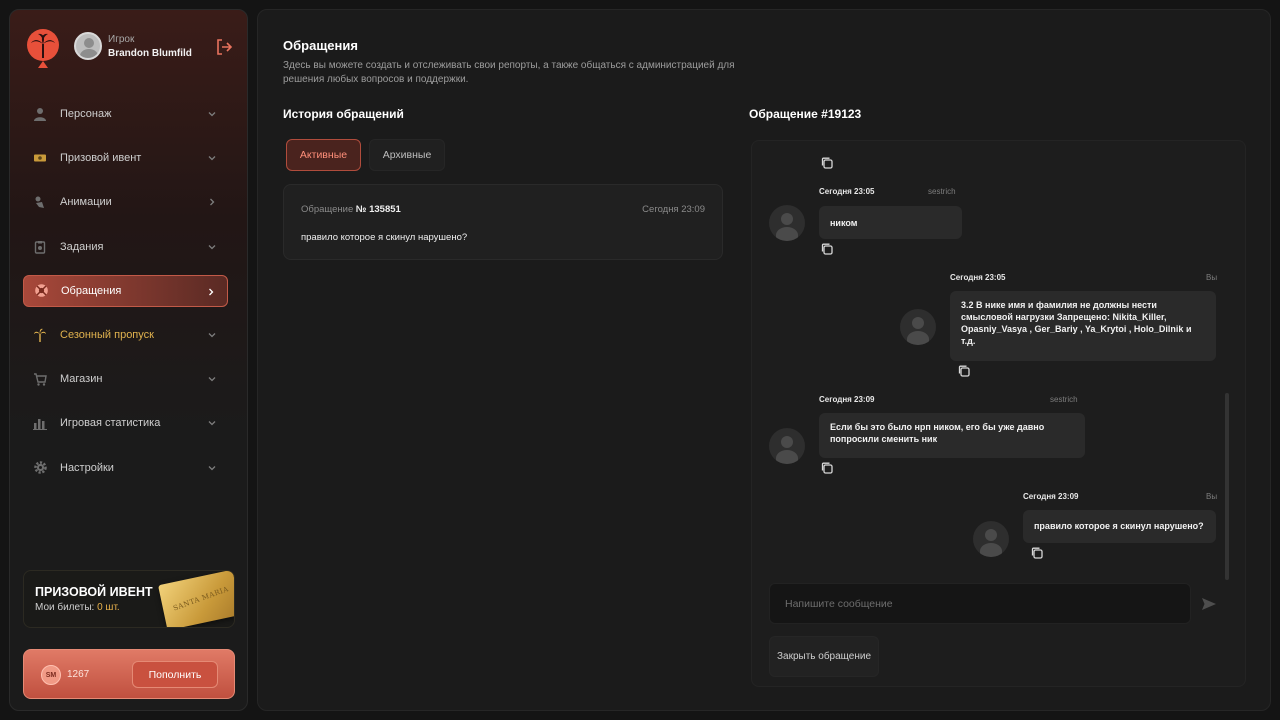 Image resolution: width=1280 pixels, height=720 pixels. Describe the element at coordinates (407, 155) in the screenshot. I see `tab-archived: Архивные` at that location.